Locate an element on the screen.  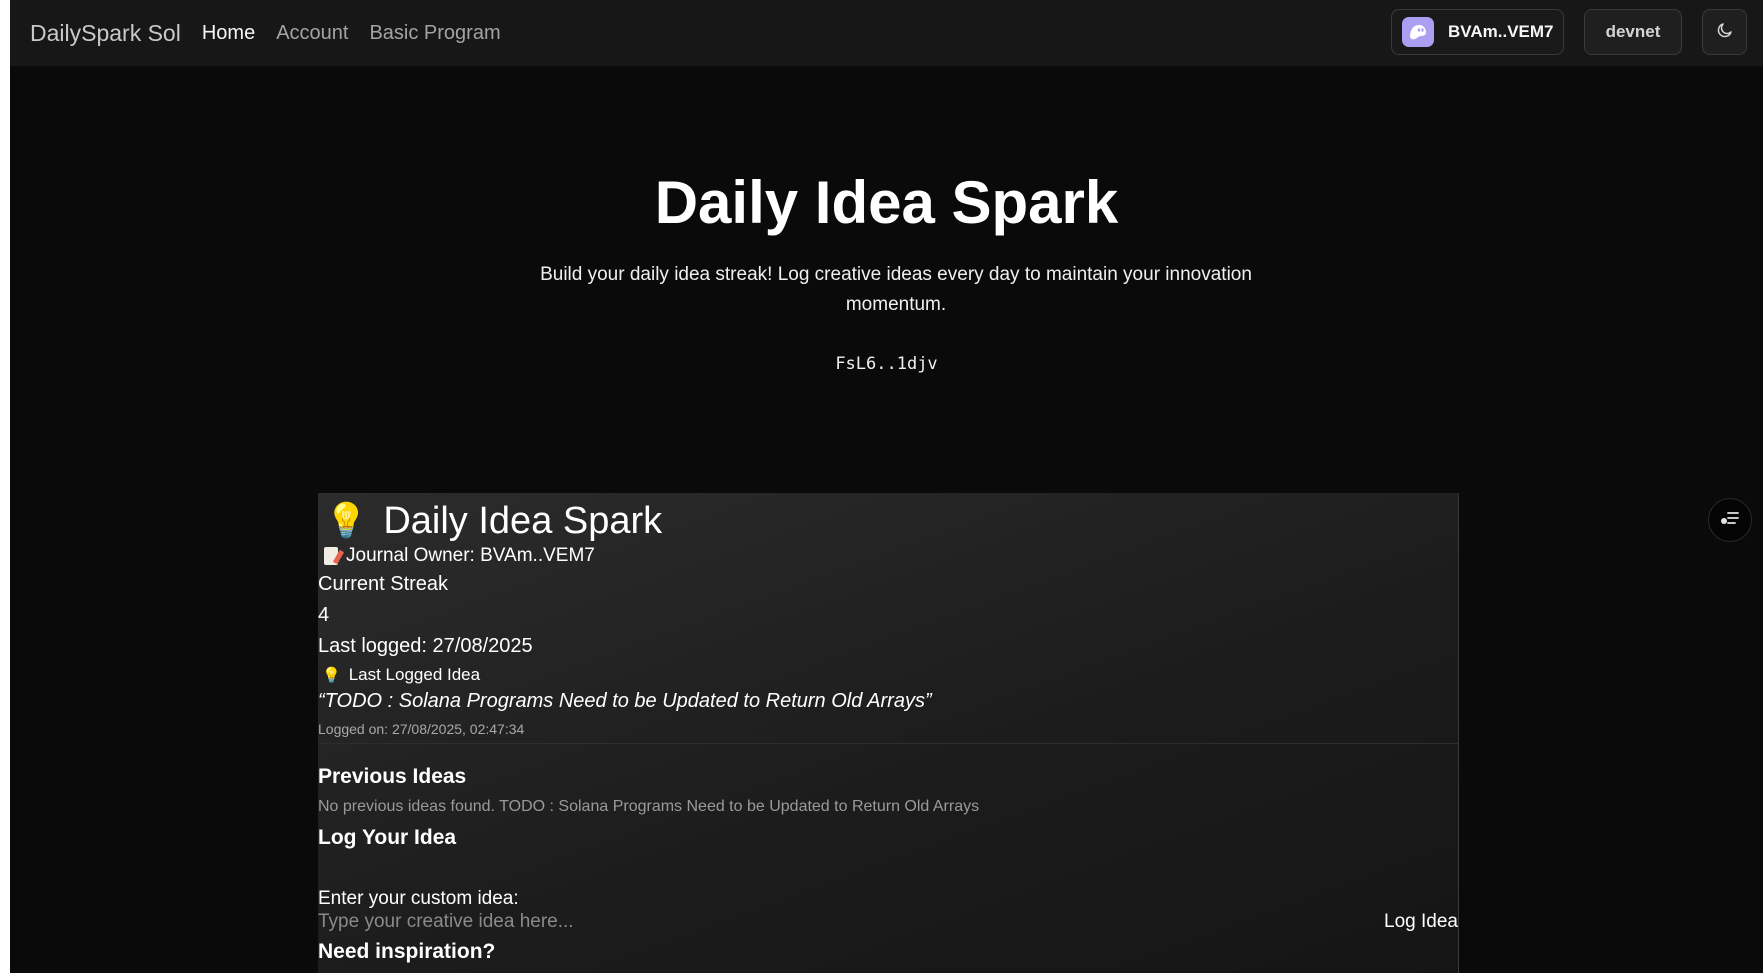
brand-name: DailySpark Sol is located at coordinates (105, 33).